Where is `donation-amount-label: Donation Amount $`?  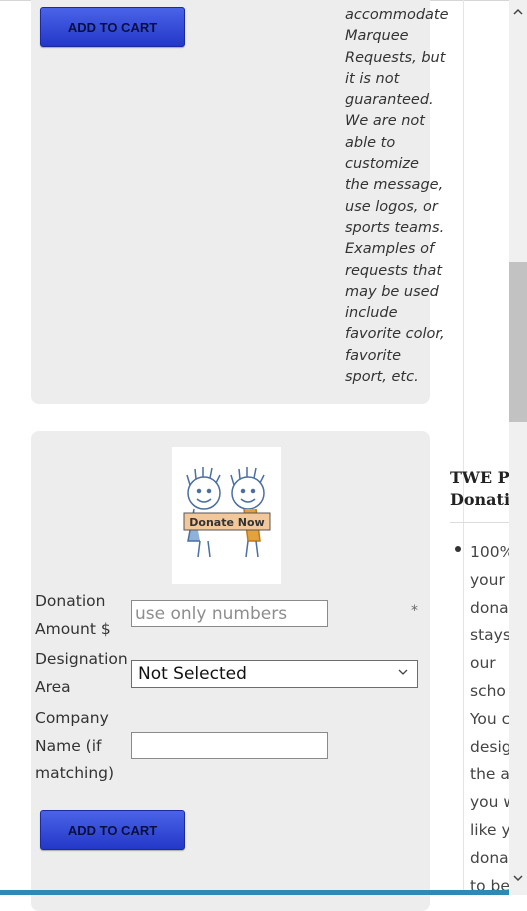
donation-amount-label: Donation Amount $ is located at coordinates (73, 615).